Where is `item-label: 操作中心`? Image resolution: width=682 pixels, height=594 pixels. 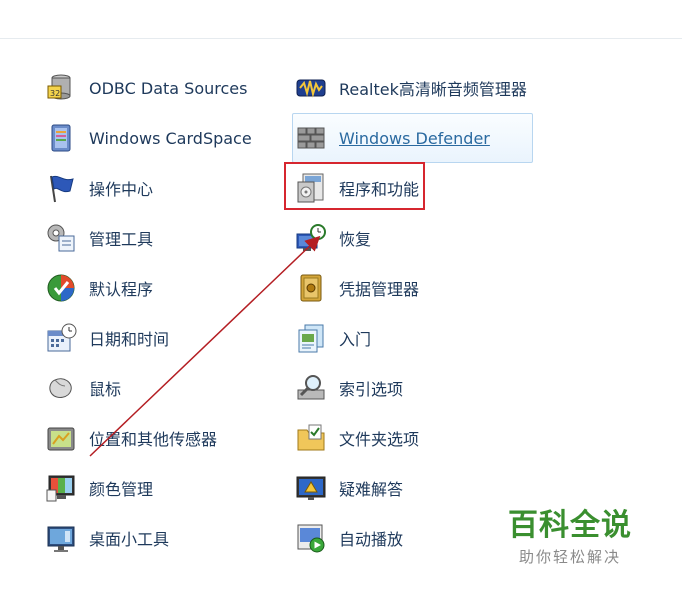 item-label: 操作中心 is located at coordinates (121, 189).